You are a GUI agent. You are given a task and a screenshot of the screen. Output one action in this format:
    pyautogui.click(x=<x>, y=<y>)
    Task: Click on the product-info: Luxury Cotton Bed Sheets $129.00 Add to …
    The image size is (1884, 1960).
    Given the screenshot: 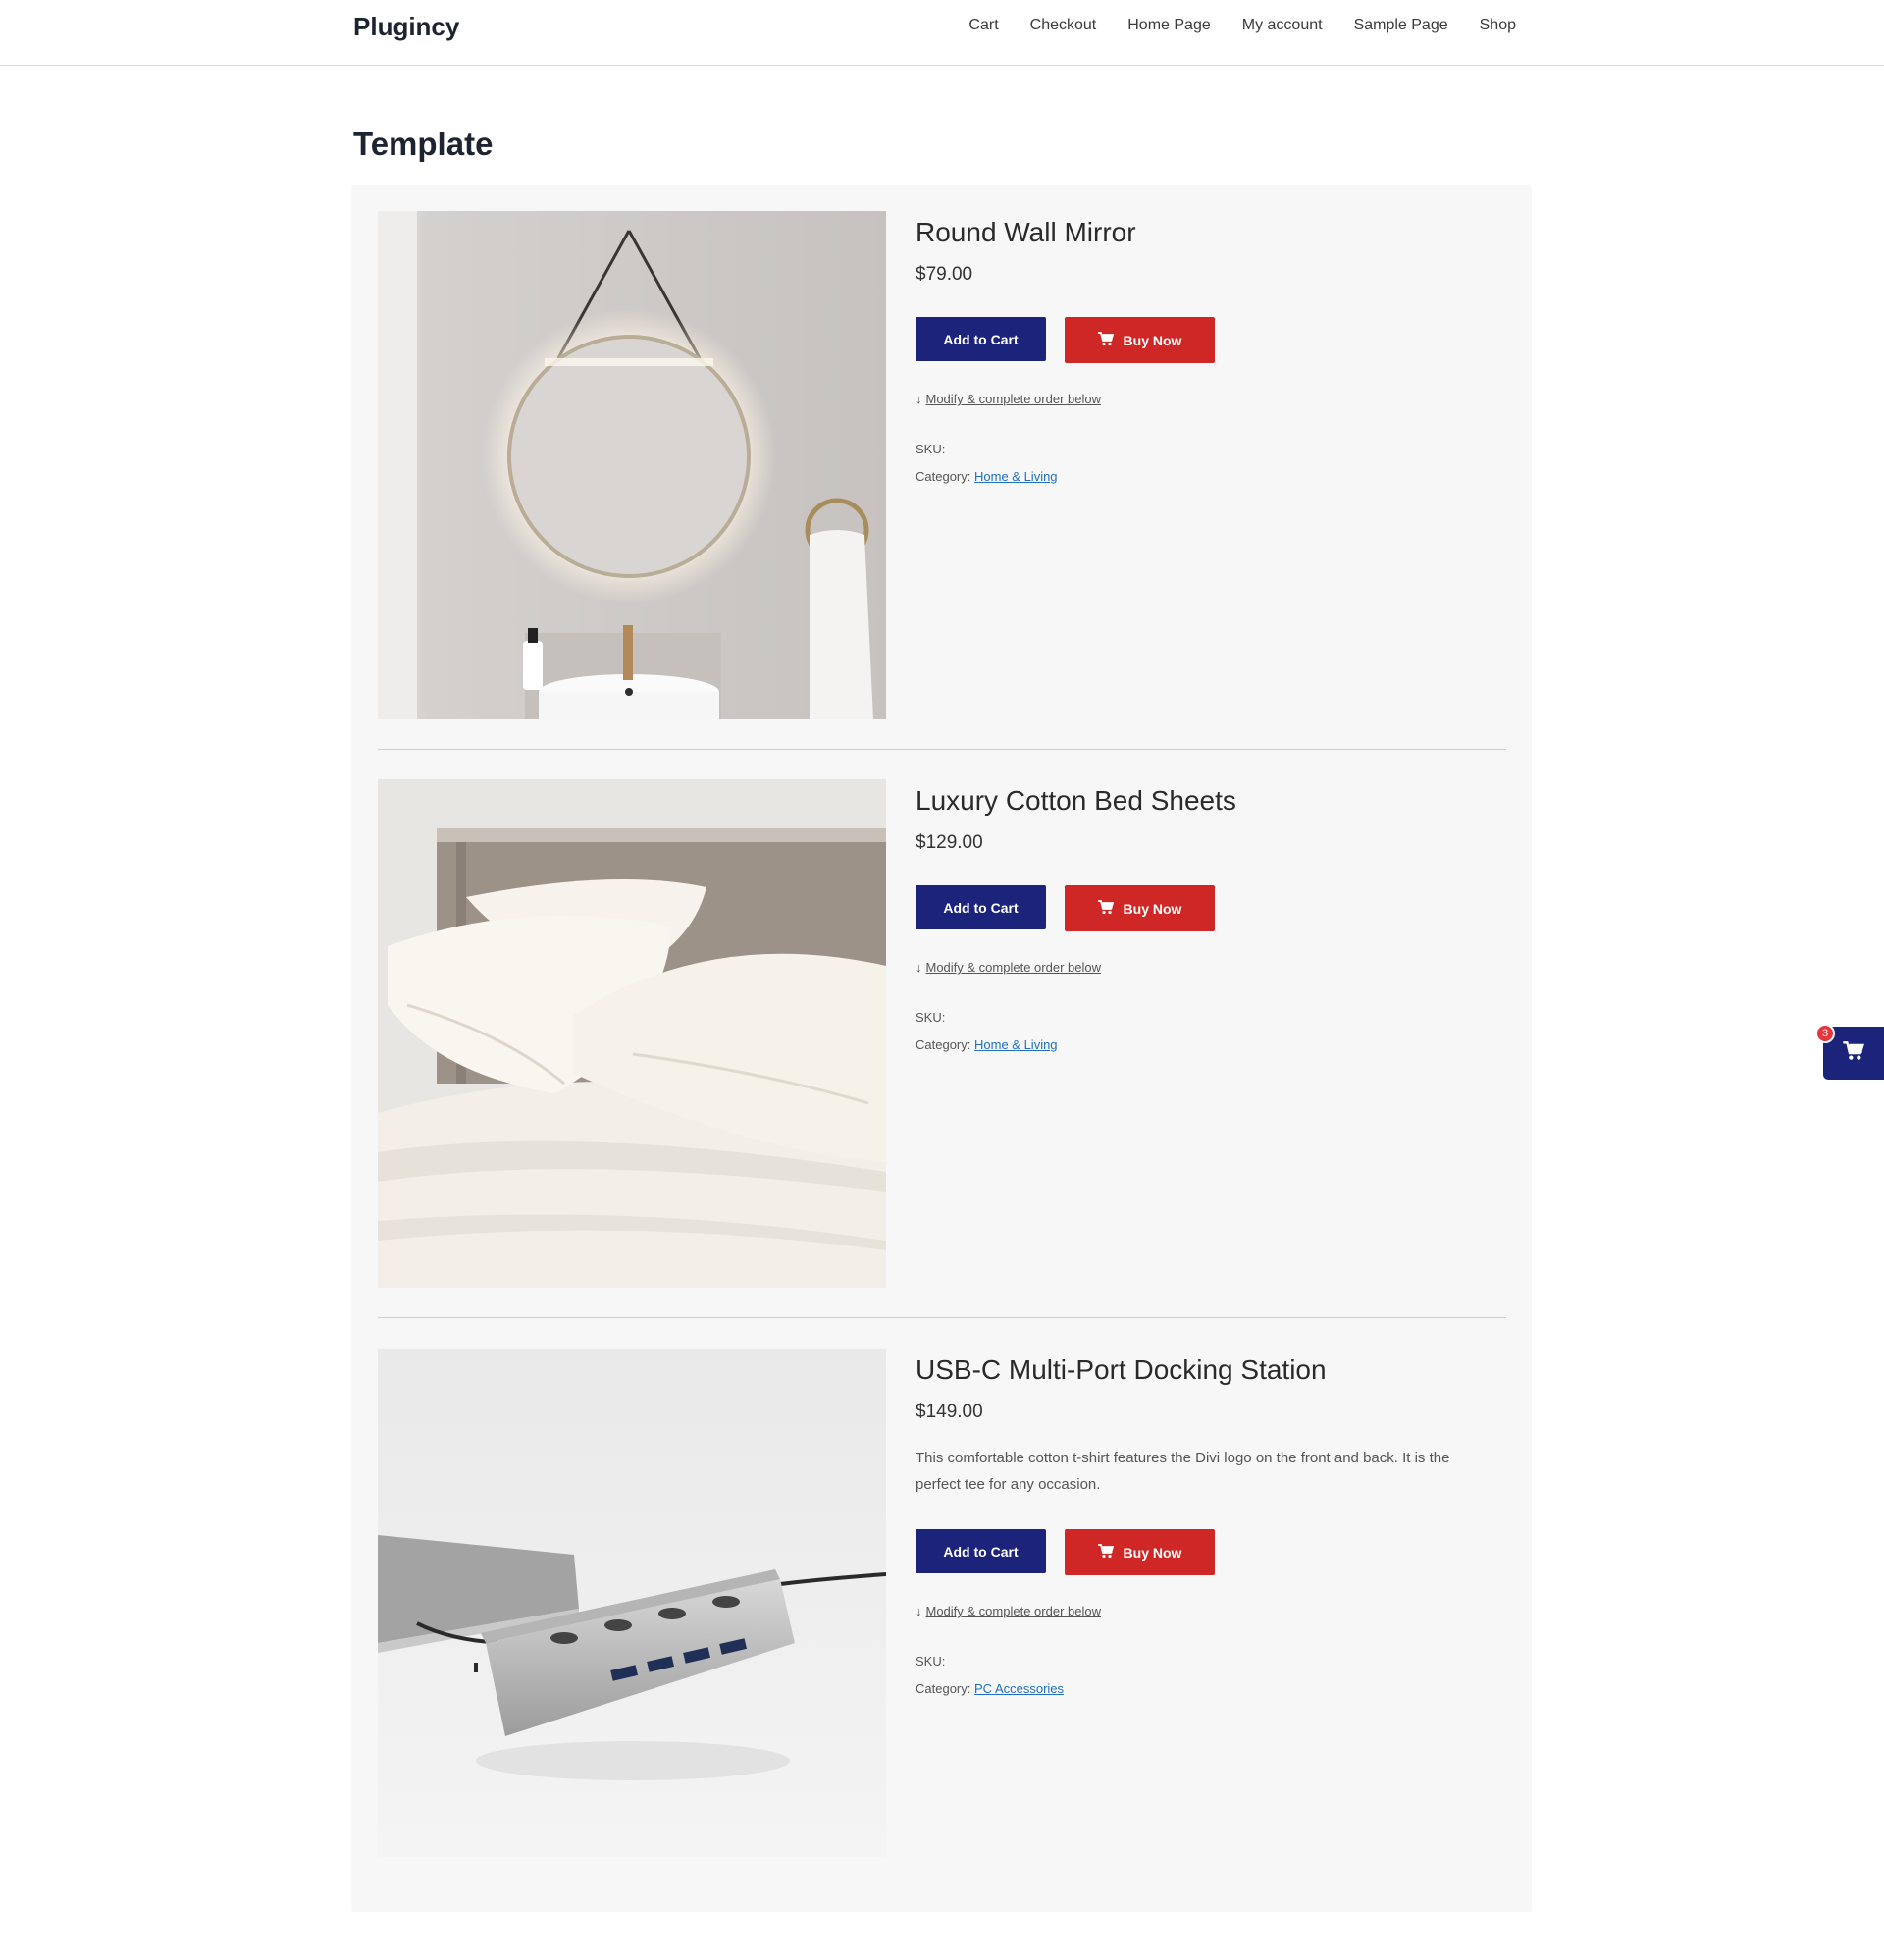 What is the action you would take?
    pyautogui.click(x=1210, y=919)
    